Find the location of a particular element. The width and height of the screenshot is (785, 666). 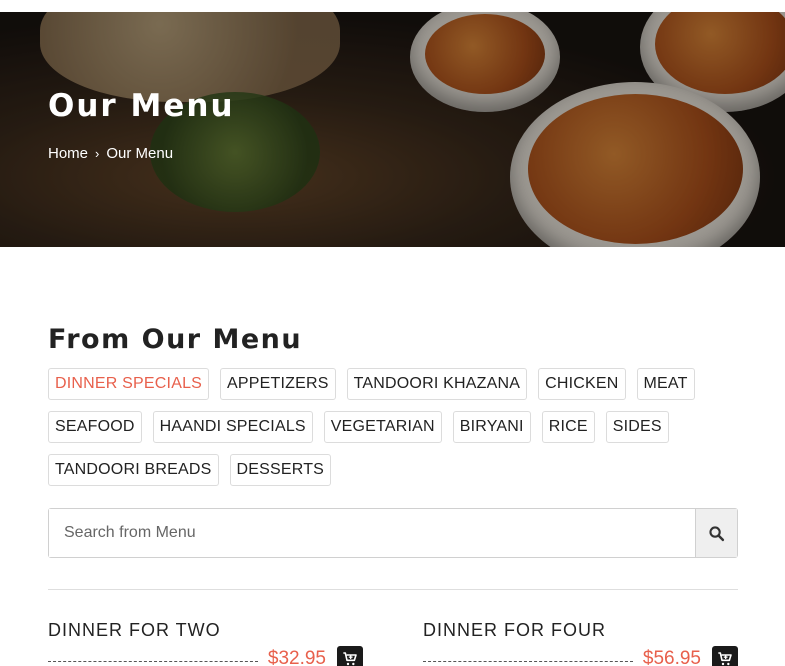

category-tab-biryani: BIRYANI is located at coordinates (491, 427).